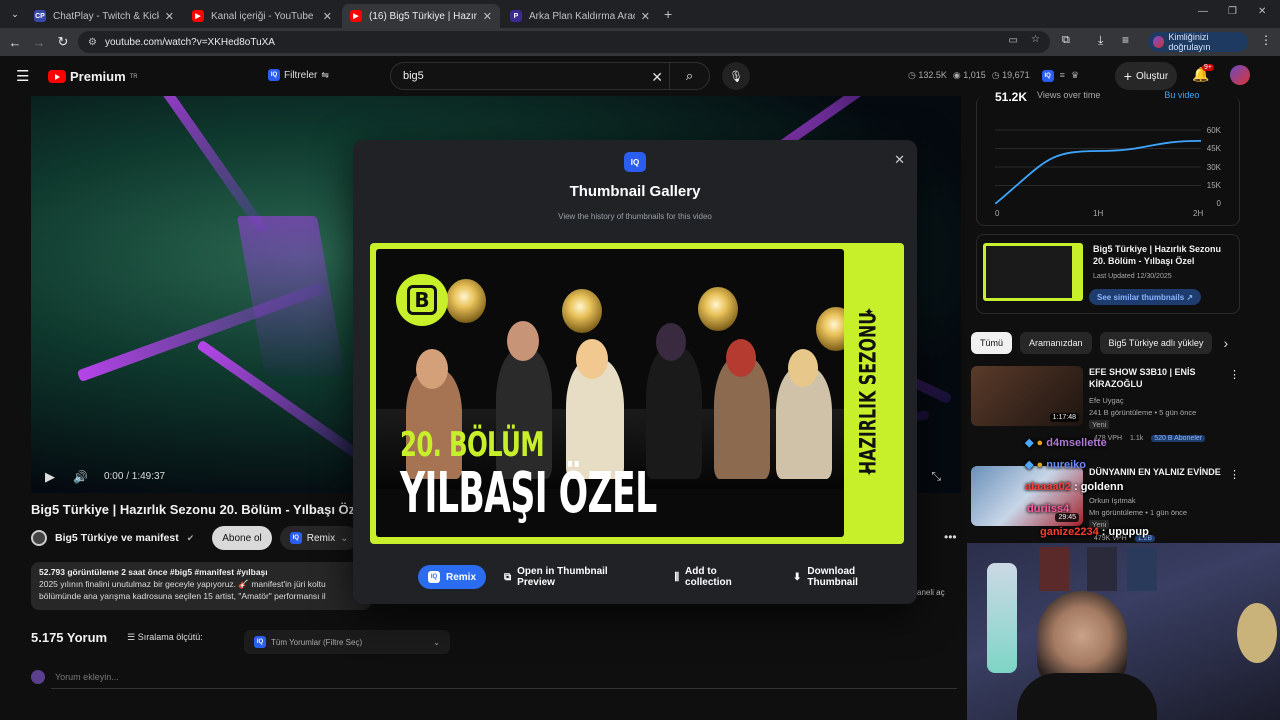 The height and width of the screenshot is (720, 1280). What do you see at coordinates (1100, 40) in the screenshot?
I see `download-icon: ⤓` at bounding box center [1100, 40].